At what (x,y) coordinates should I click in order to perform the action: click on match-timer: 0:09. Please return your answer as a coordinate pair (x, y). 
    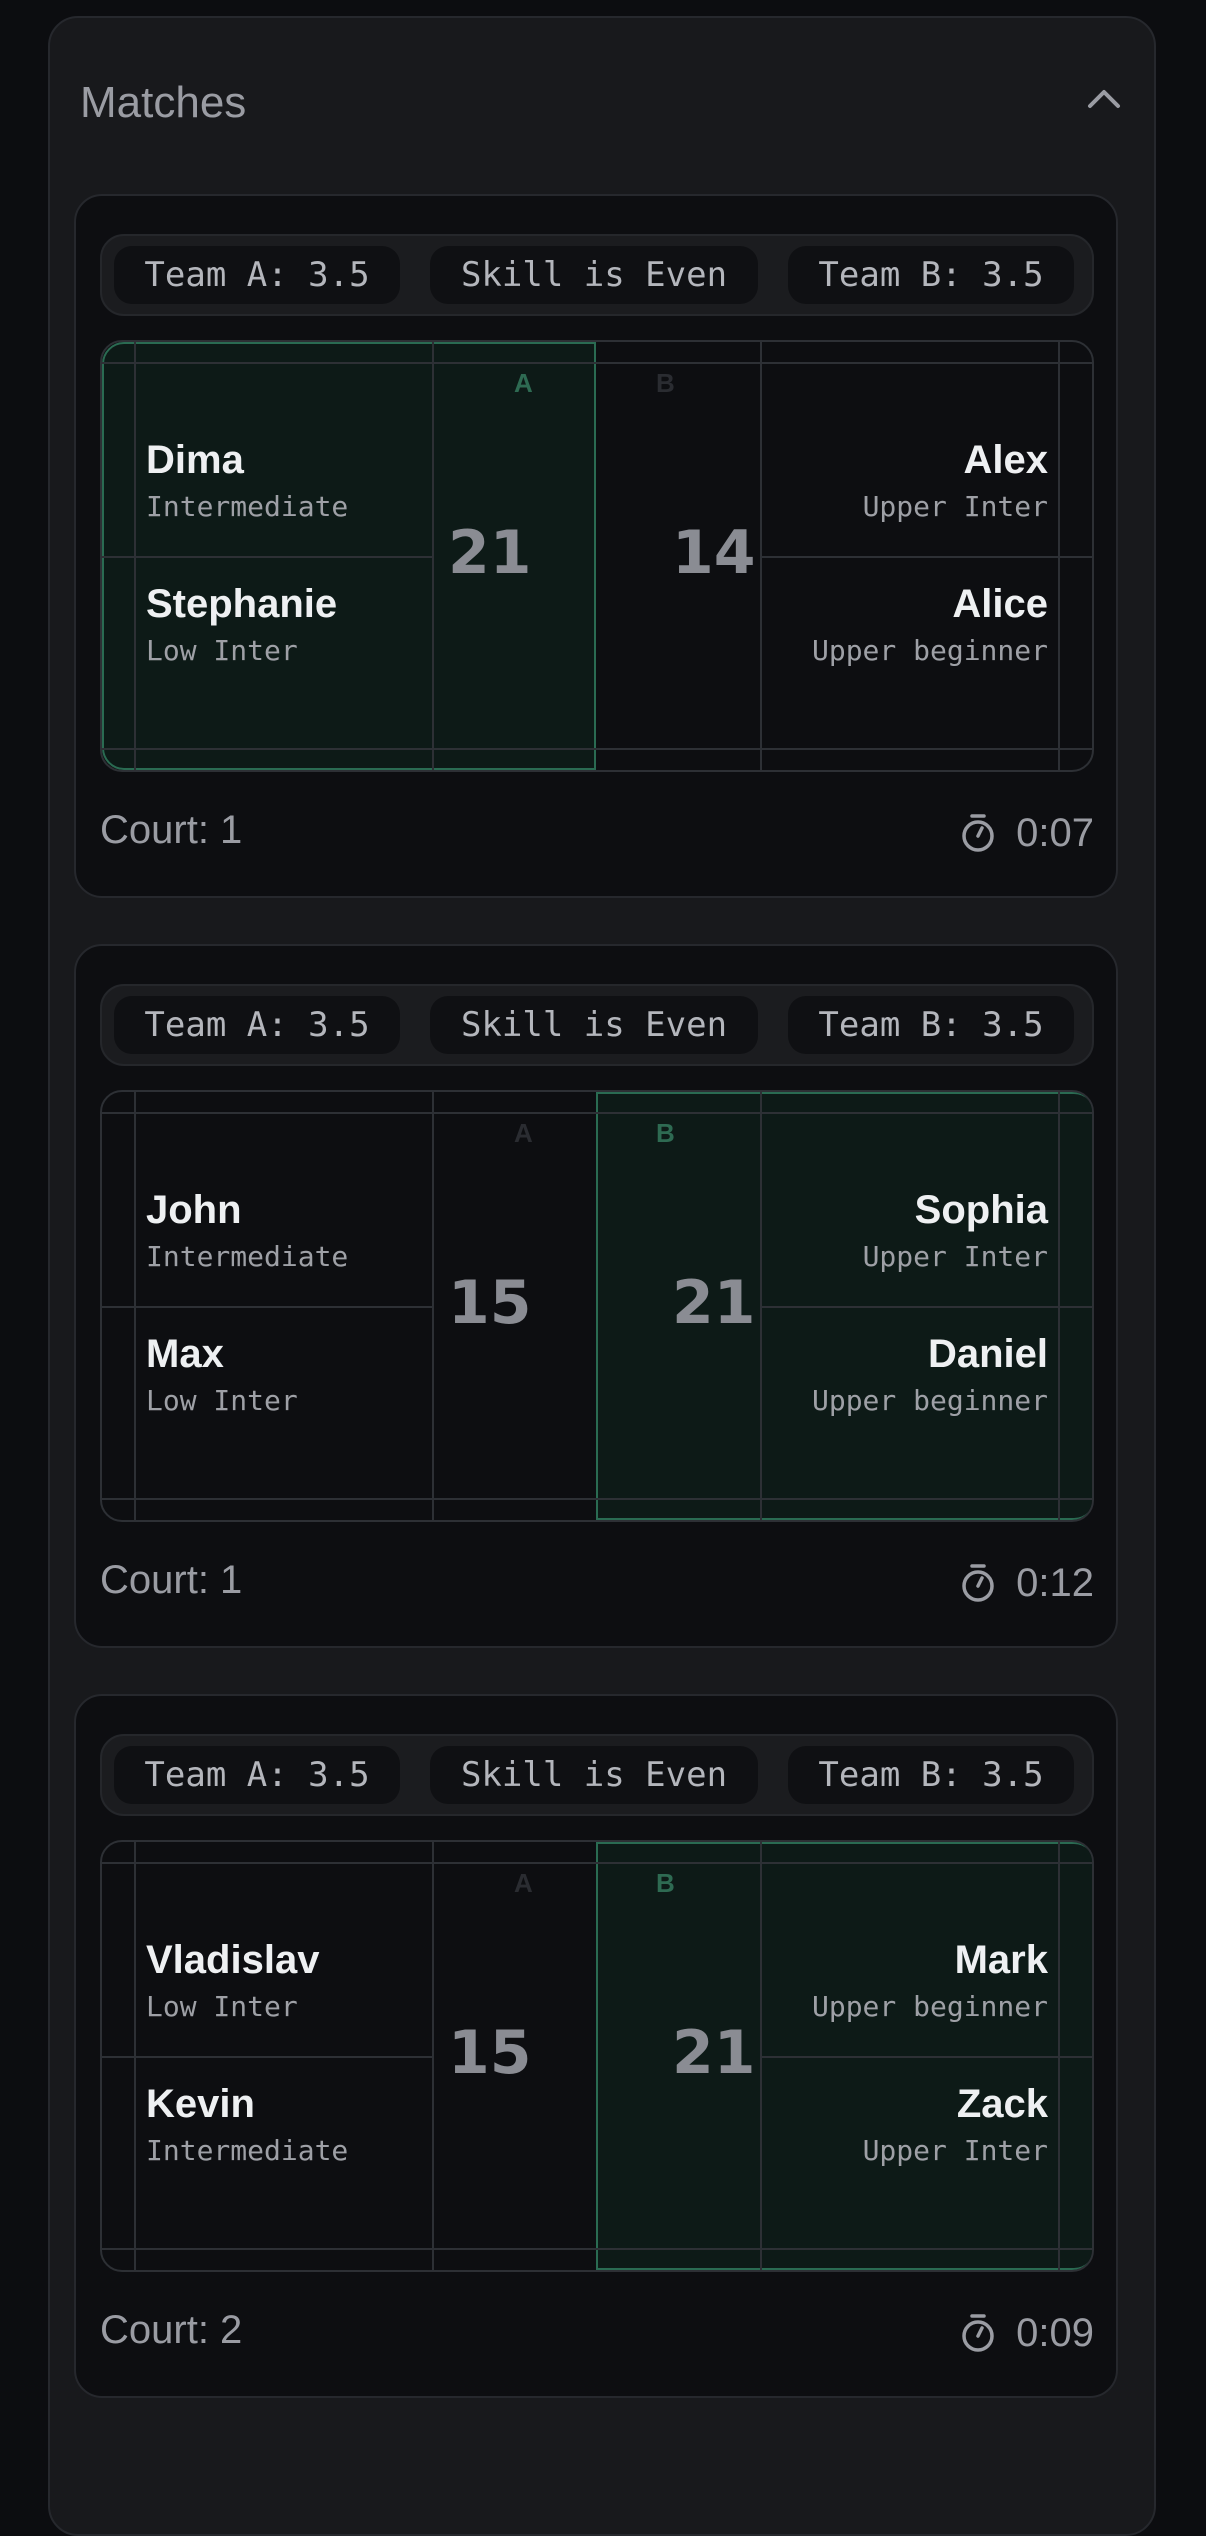
    Looking at the image, I should click on (1027, 2333).